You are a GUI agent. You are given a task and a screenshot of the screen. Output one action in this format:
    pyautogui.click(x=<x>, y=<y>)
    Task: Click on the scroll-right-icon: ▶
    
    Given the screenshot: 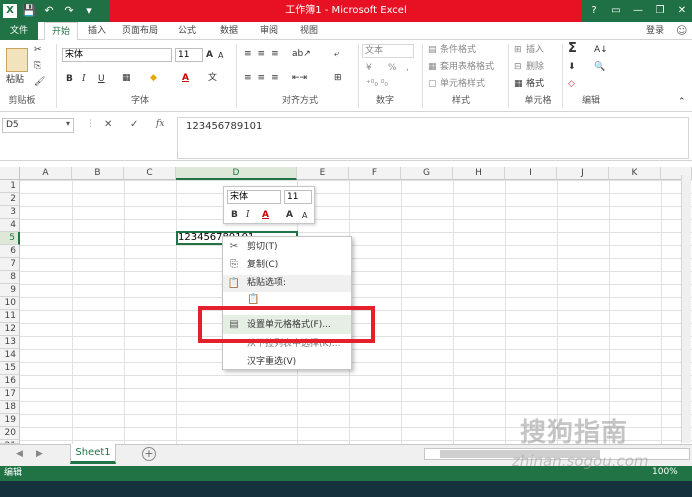 What is the action you would take?
    pyautogui.click(x=39, y=454)
    